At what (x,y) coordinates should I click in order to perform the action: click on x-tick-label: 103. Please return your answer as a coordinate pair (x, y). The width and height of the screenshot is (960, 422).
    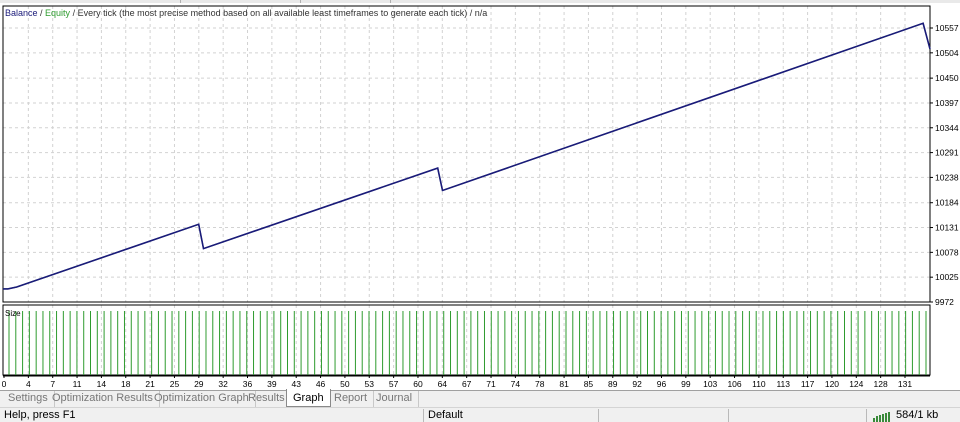
    Looking at the image, I should click on (710, 384).